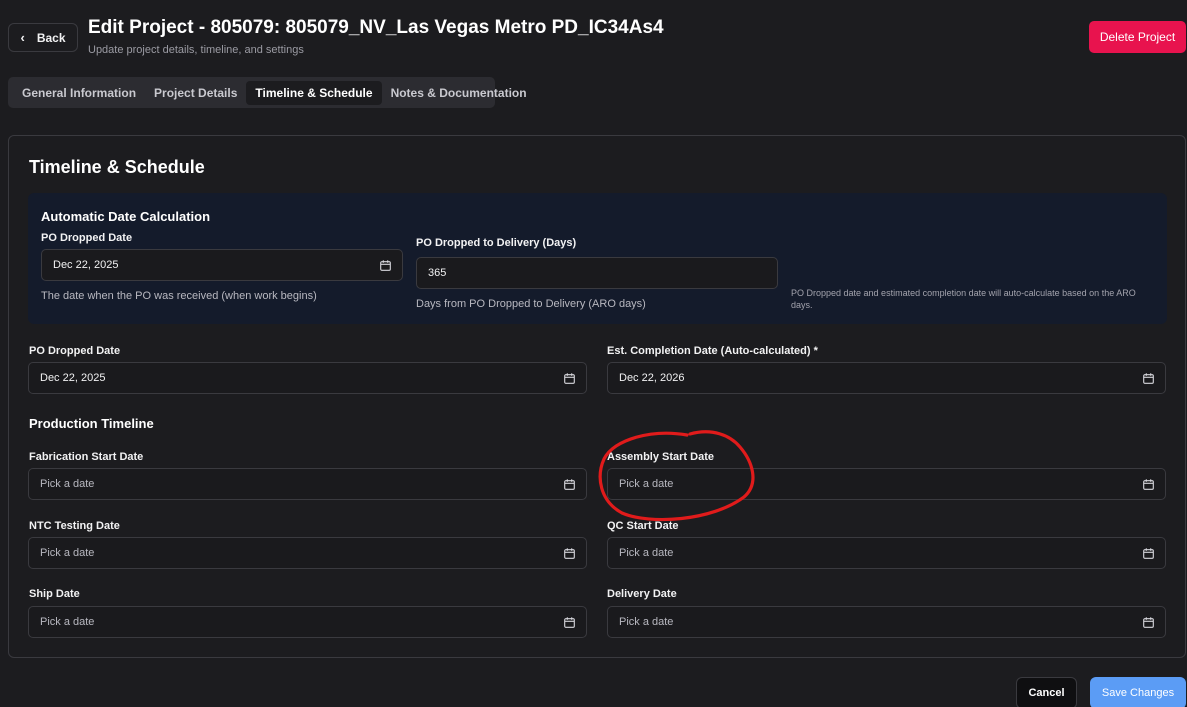 The image size is (1187, 707). I want to click on card-title: Timeline & Schedule, so click(117, 167).